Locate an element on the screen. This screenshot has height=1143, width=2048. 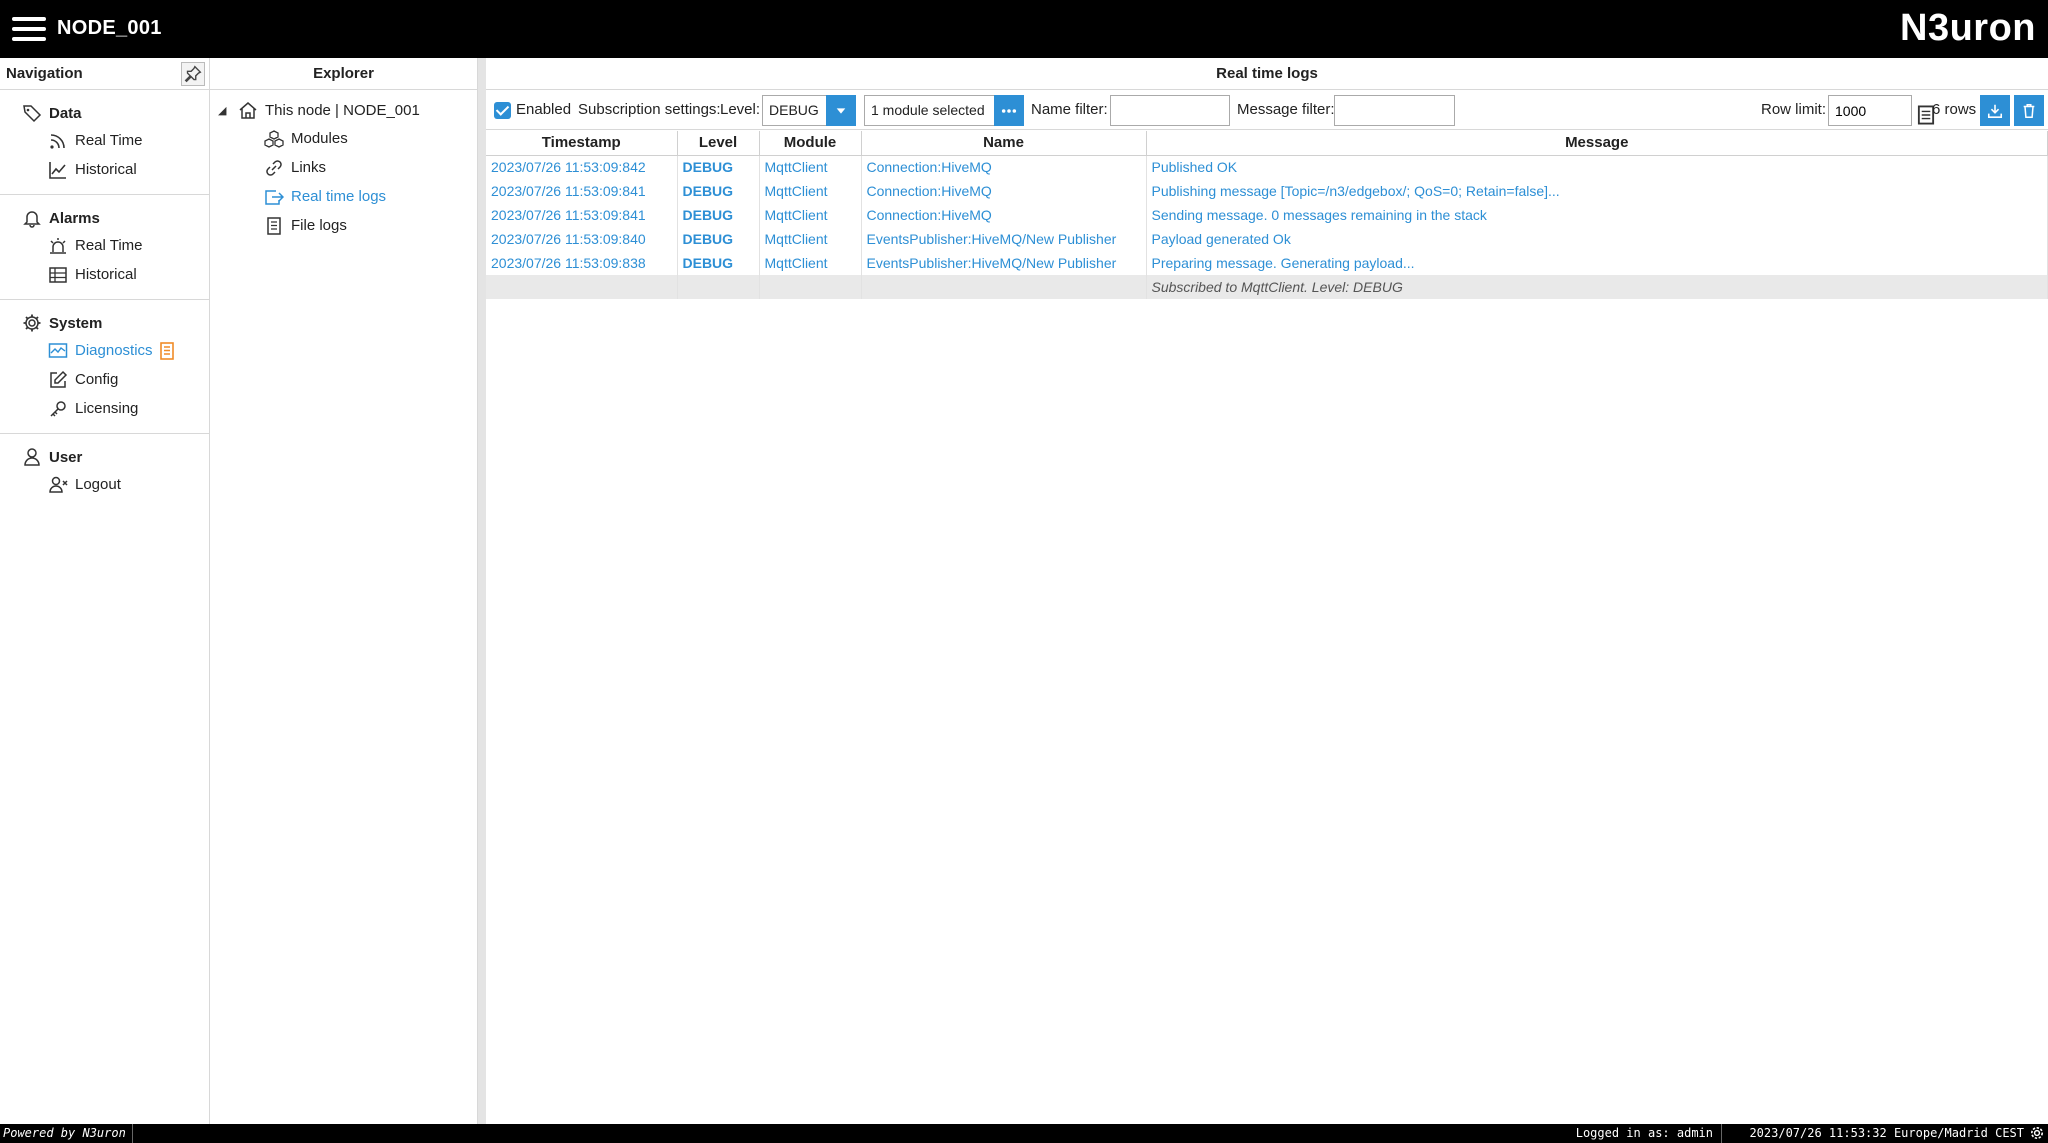
row-limit-input is located at coordinates (1870, 110).